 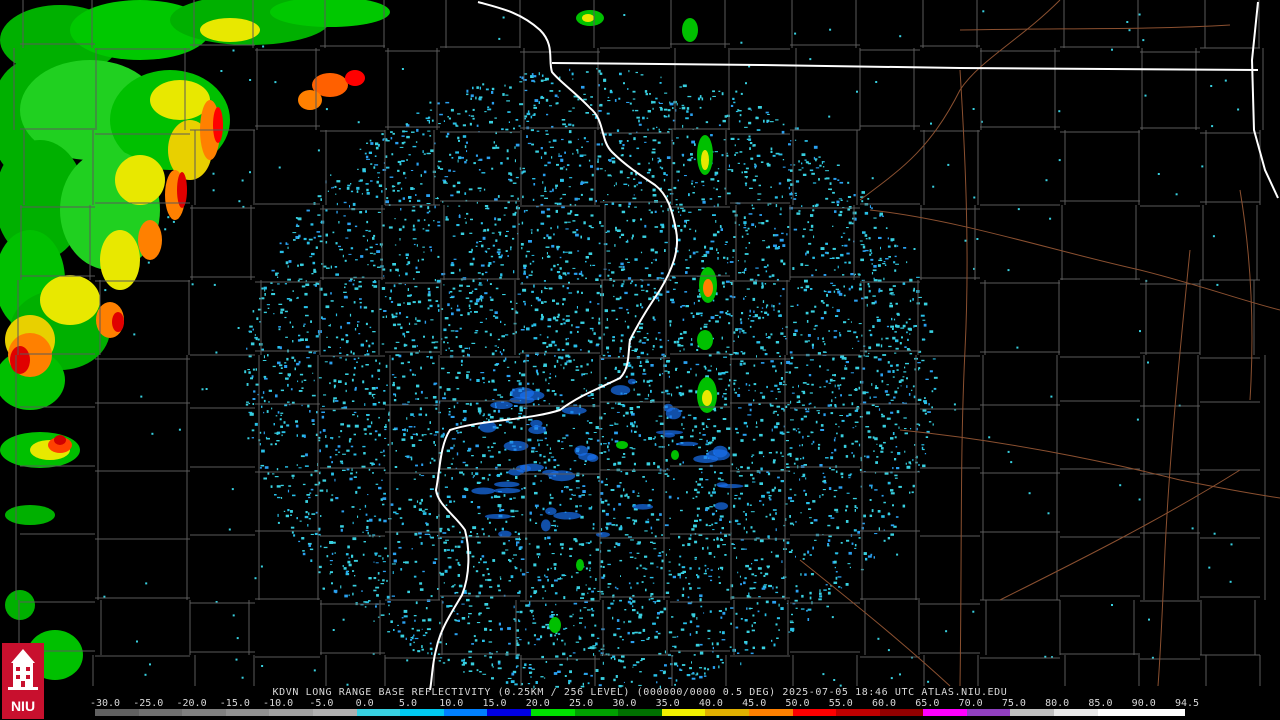 I want to click on scale-label: 90.0, so click(x=1143, y=703).